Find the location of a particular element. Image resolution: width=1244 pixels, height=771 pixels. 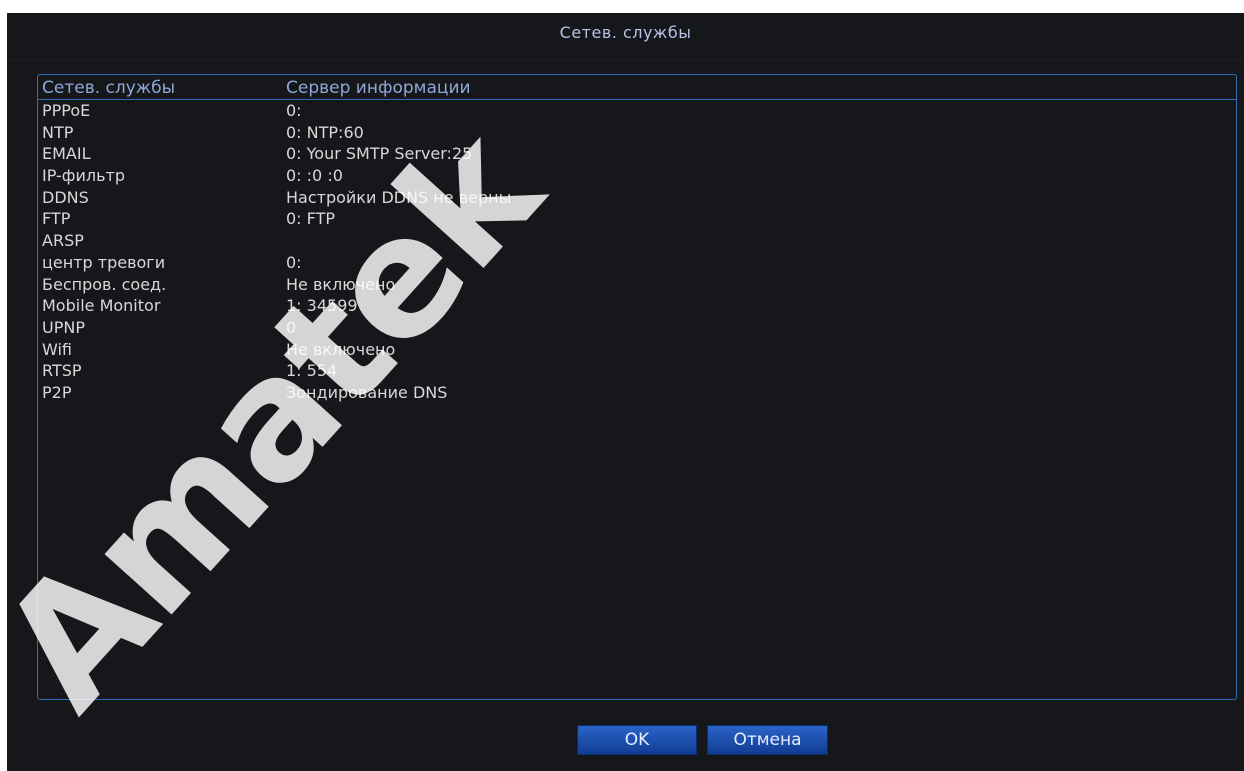

table-row-upnp: UPNP 0 is located at coordinates (637, 328).